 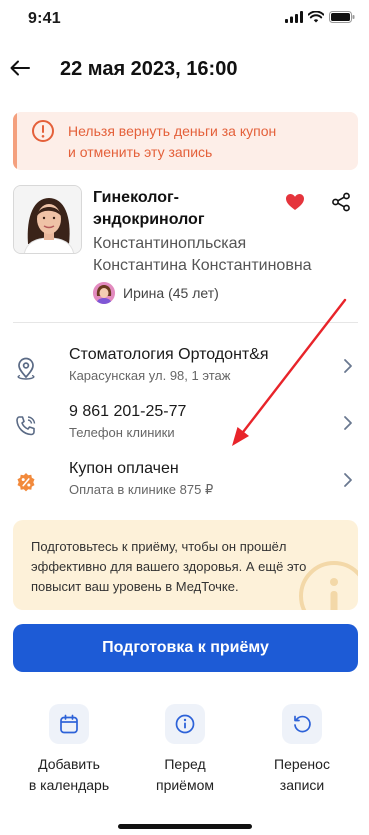 I want to click on calendar-icon, so click(x=69, y=724).